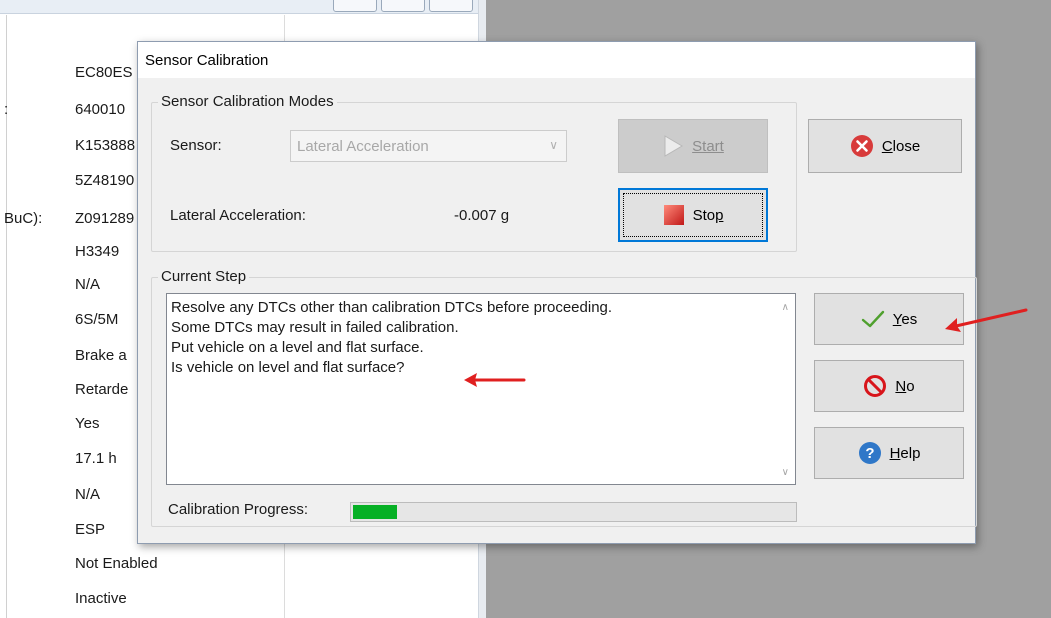  Describe the element at coordinates (101, 598) in the screenshot. I see `info-row-value: Inactive` at that location.